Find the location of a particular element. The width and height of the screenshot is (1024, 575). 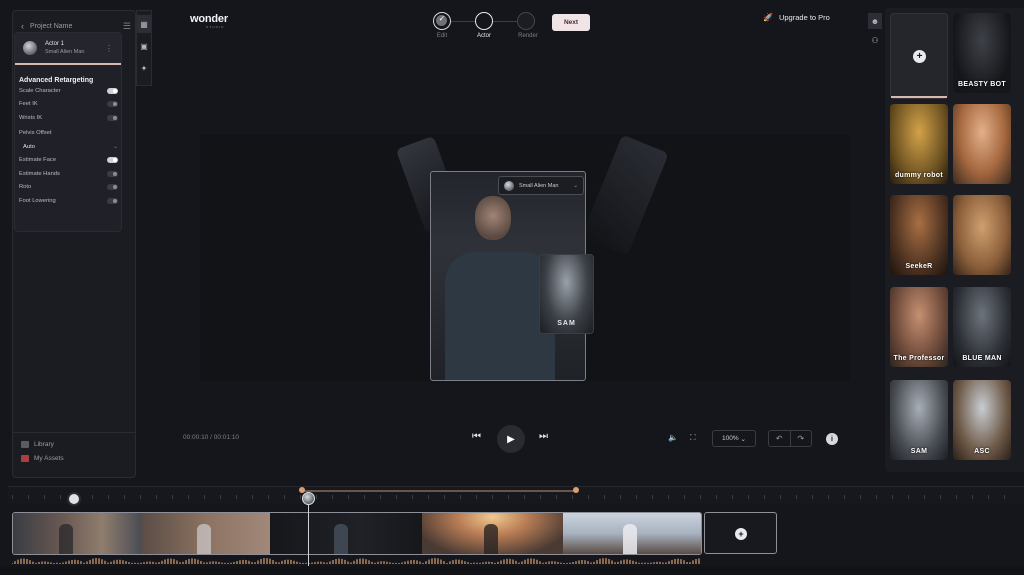

option-label: Roto is located at coordinates (25, 187).